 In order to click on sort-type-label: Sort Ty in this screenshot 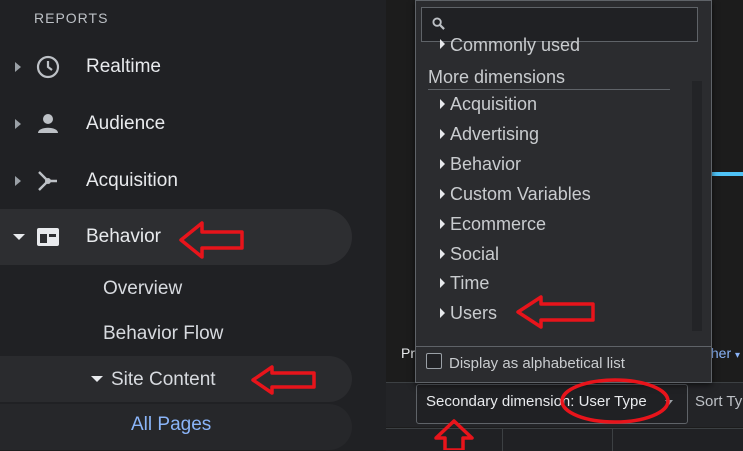, I will do `click(718, 401)`.